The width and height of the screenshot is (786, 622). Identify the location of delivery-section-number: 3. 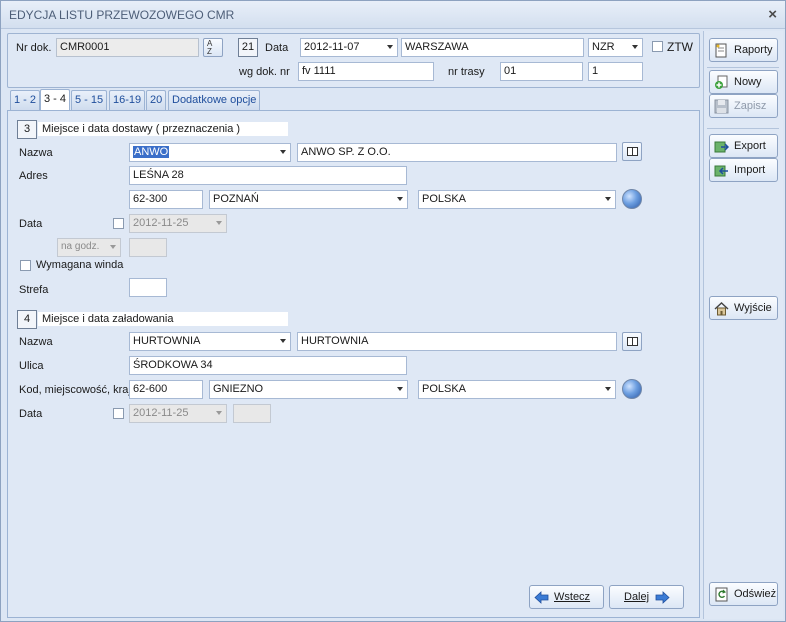
(27, 129).